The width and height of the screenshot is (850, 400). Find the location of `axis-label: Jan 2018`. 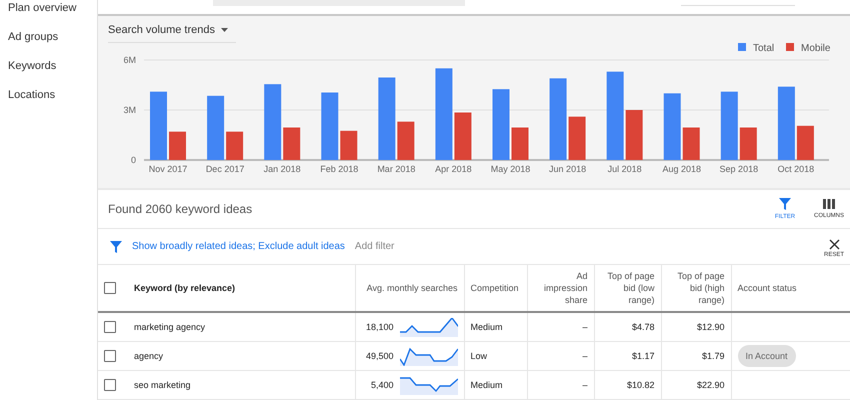

axis-label: Jan 2018 is located at coordinates (282, 169).